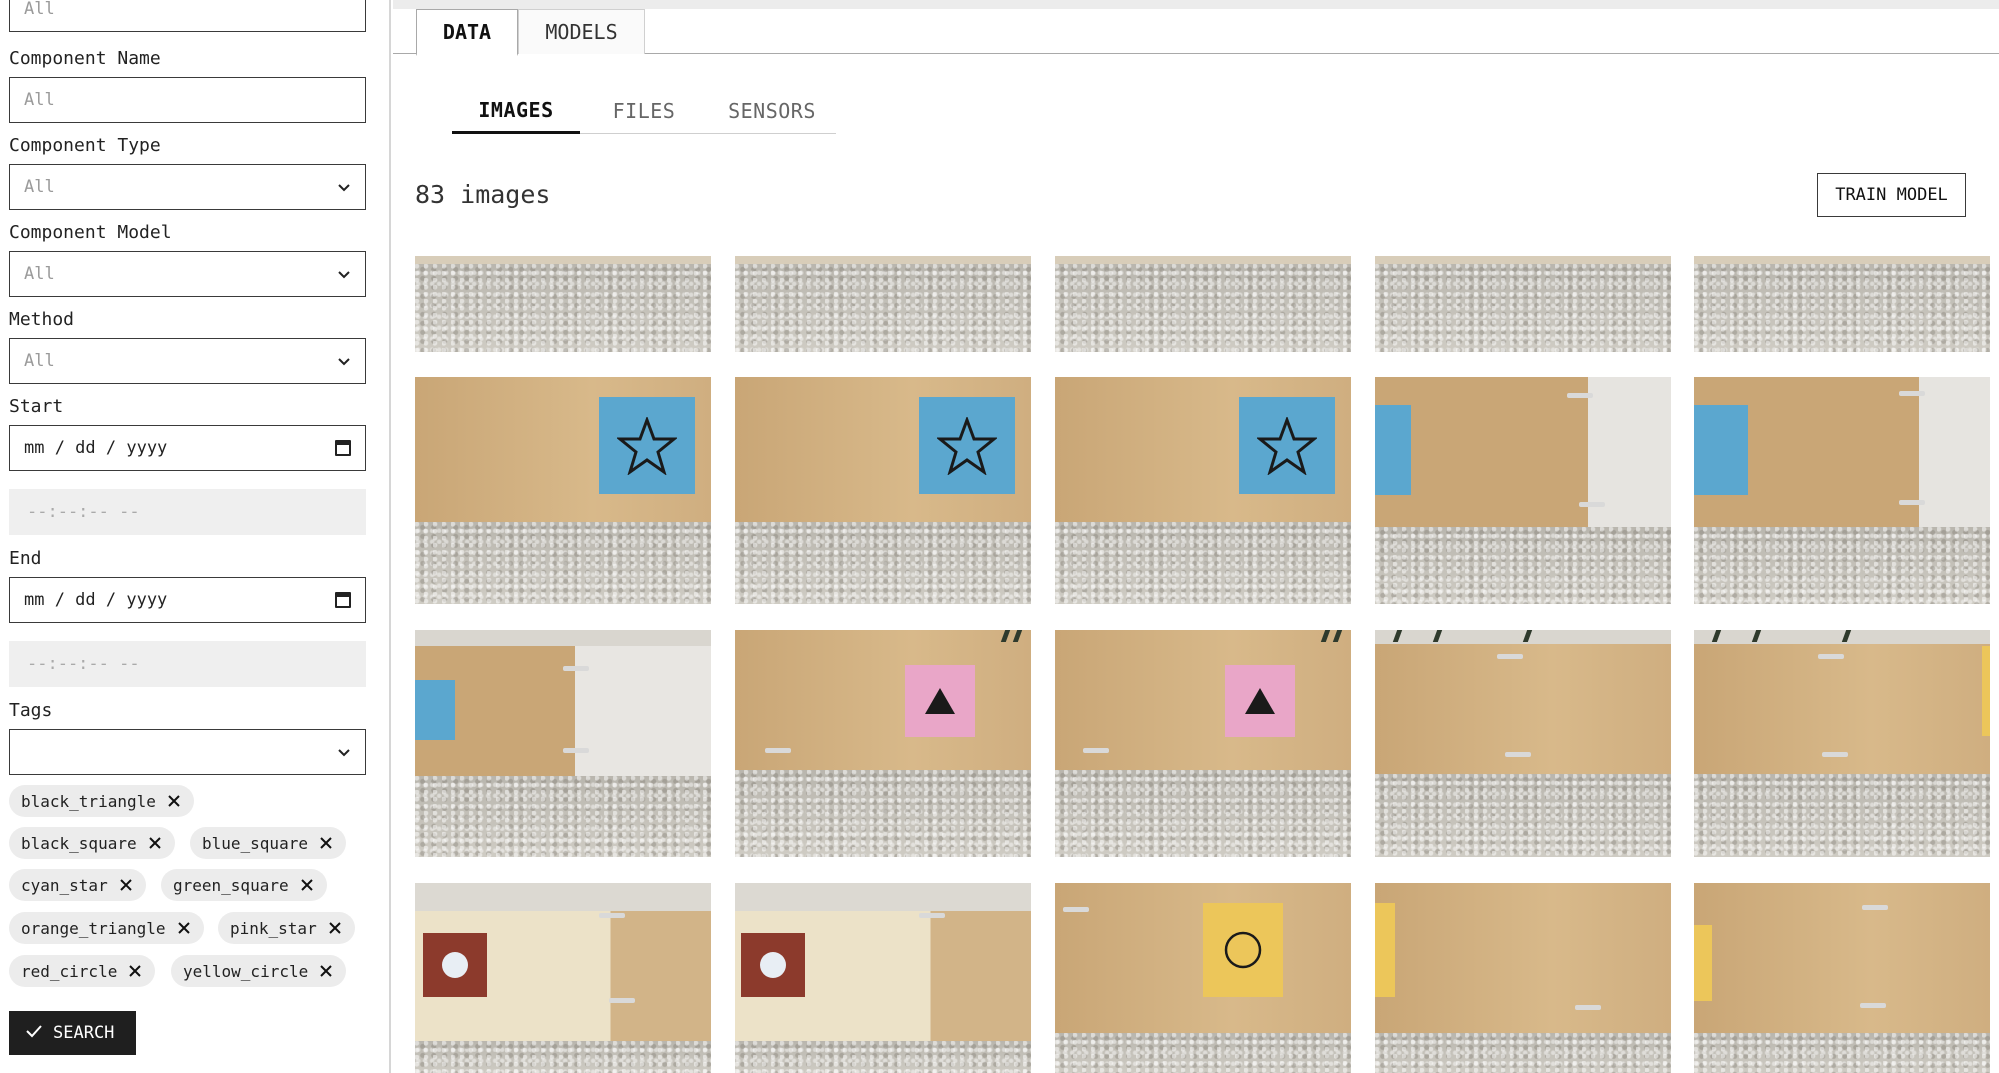 This screenshot has height=1073, width=1999. Describe the element at coordinates (1287, 445) in the screenshot. I see `star-icon` at that location.